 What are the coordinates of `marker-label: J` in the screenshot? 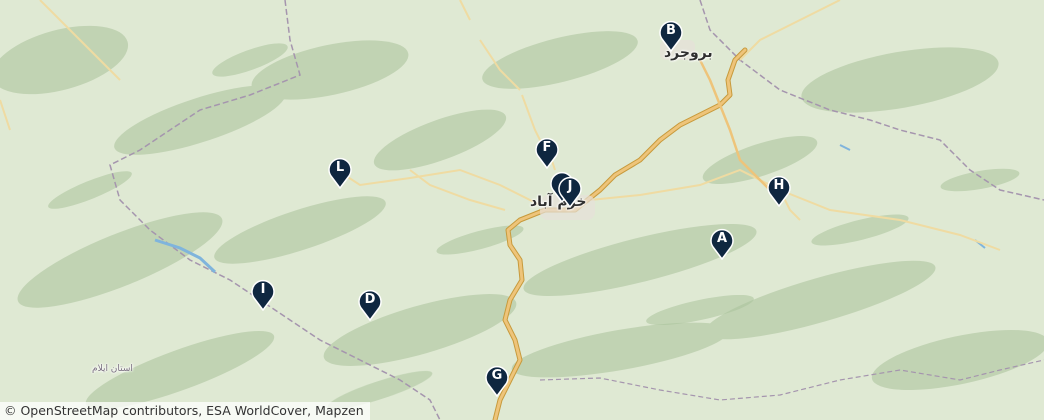 It's located at (570, 186).